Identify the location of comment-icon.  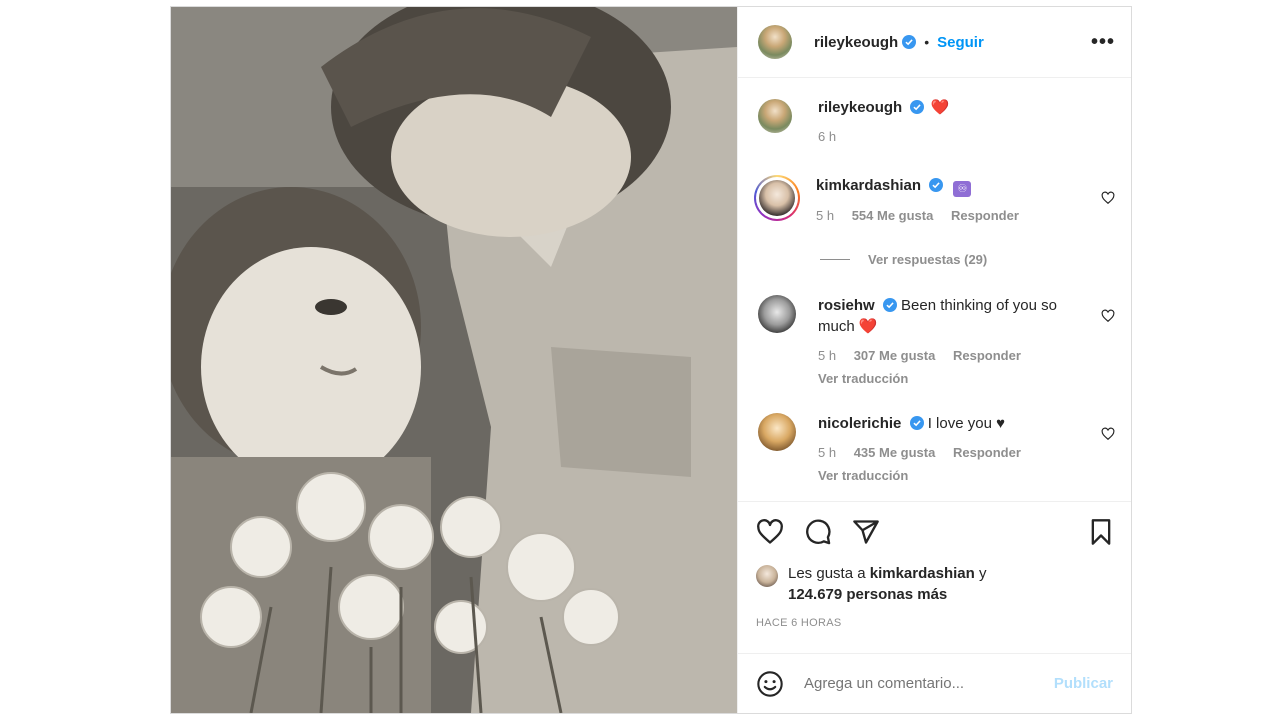
(818, 532).